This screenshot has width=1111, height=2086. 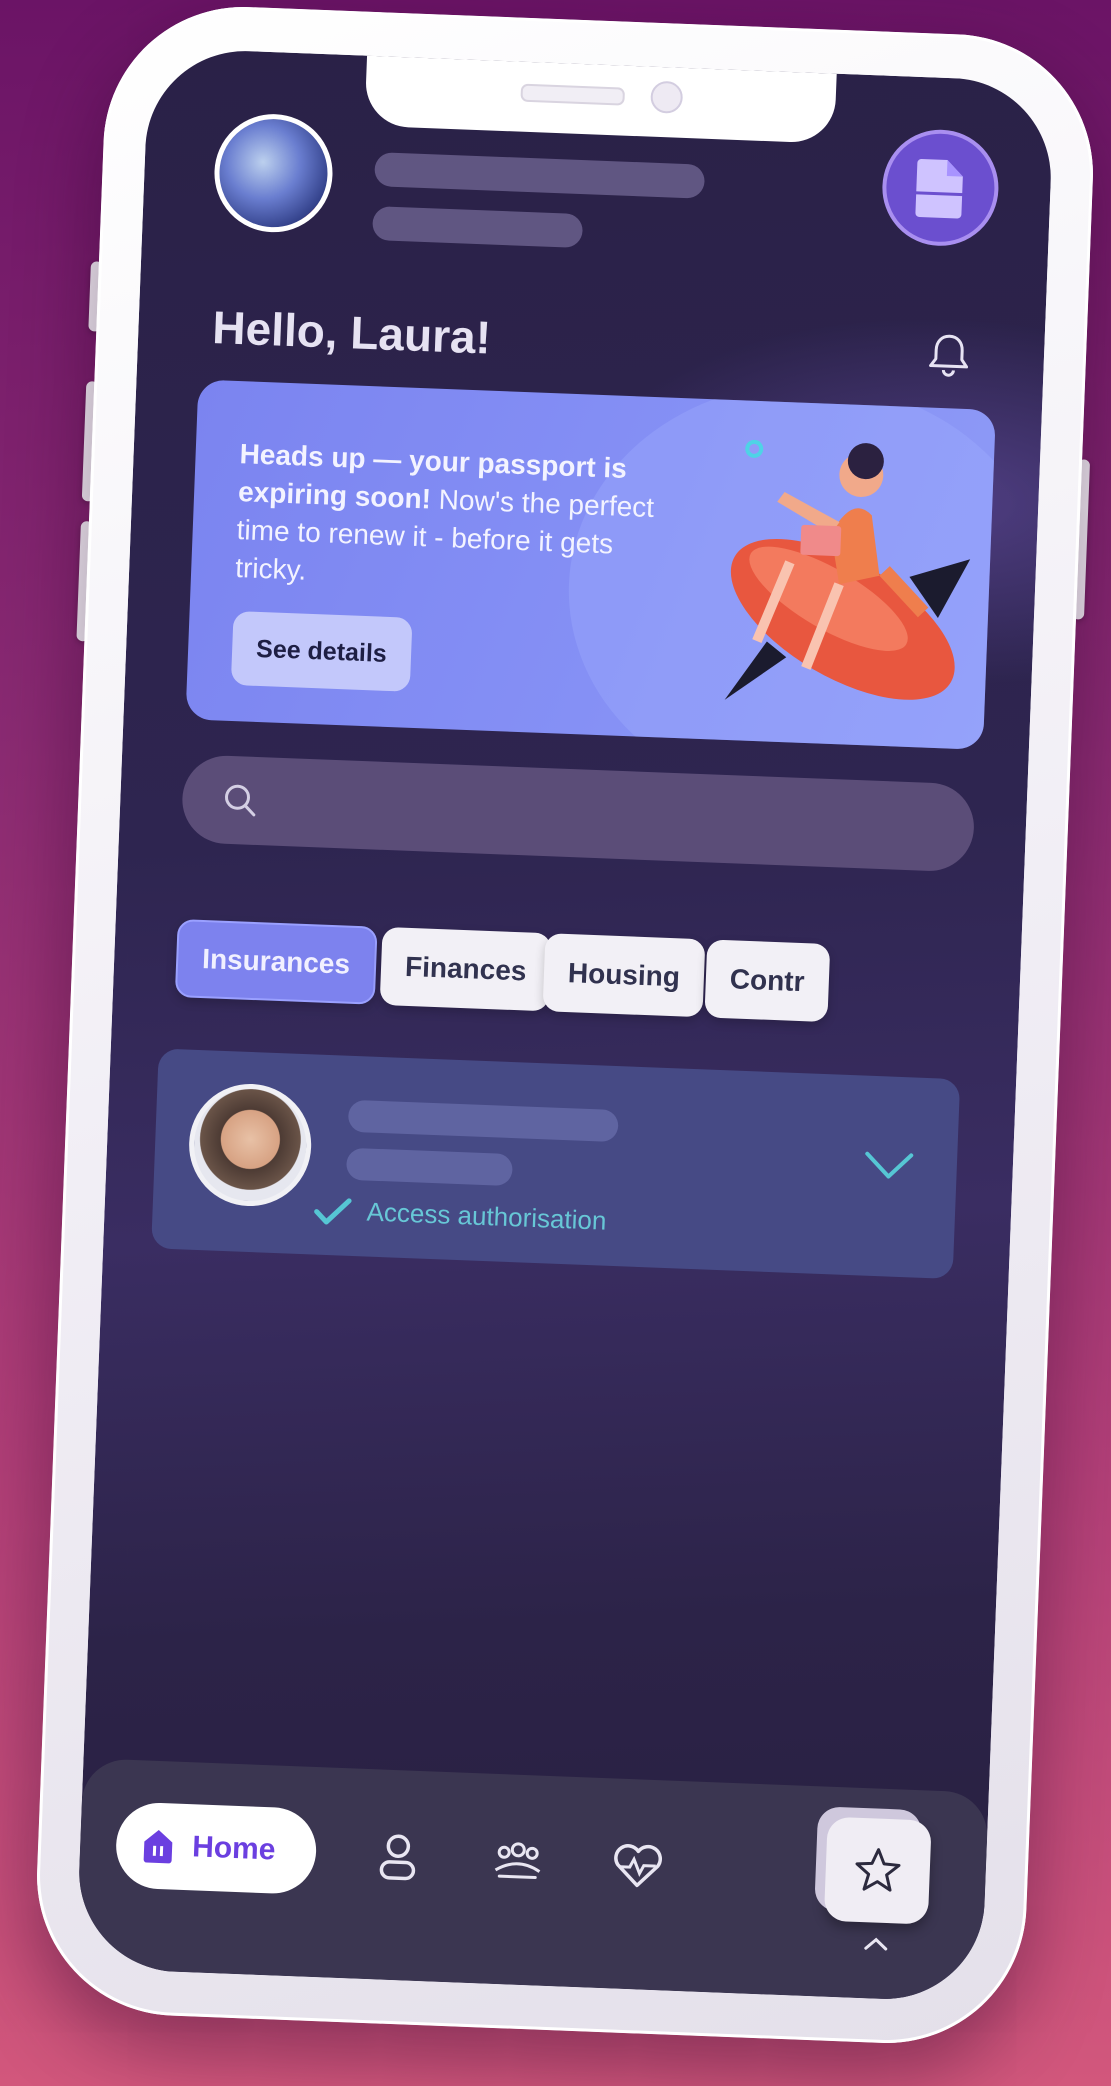 I want to click on front-camera, so click(x=667, y=97).